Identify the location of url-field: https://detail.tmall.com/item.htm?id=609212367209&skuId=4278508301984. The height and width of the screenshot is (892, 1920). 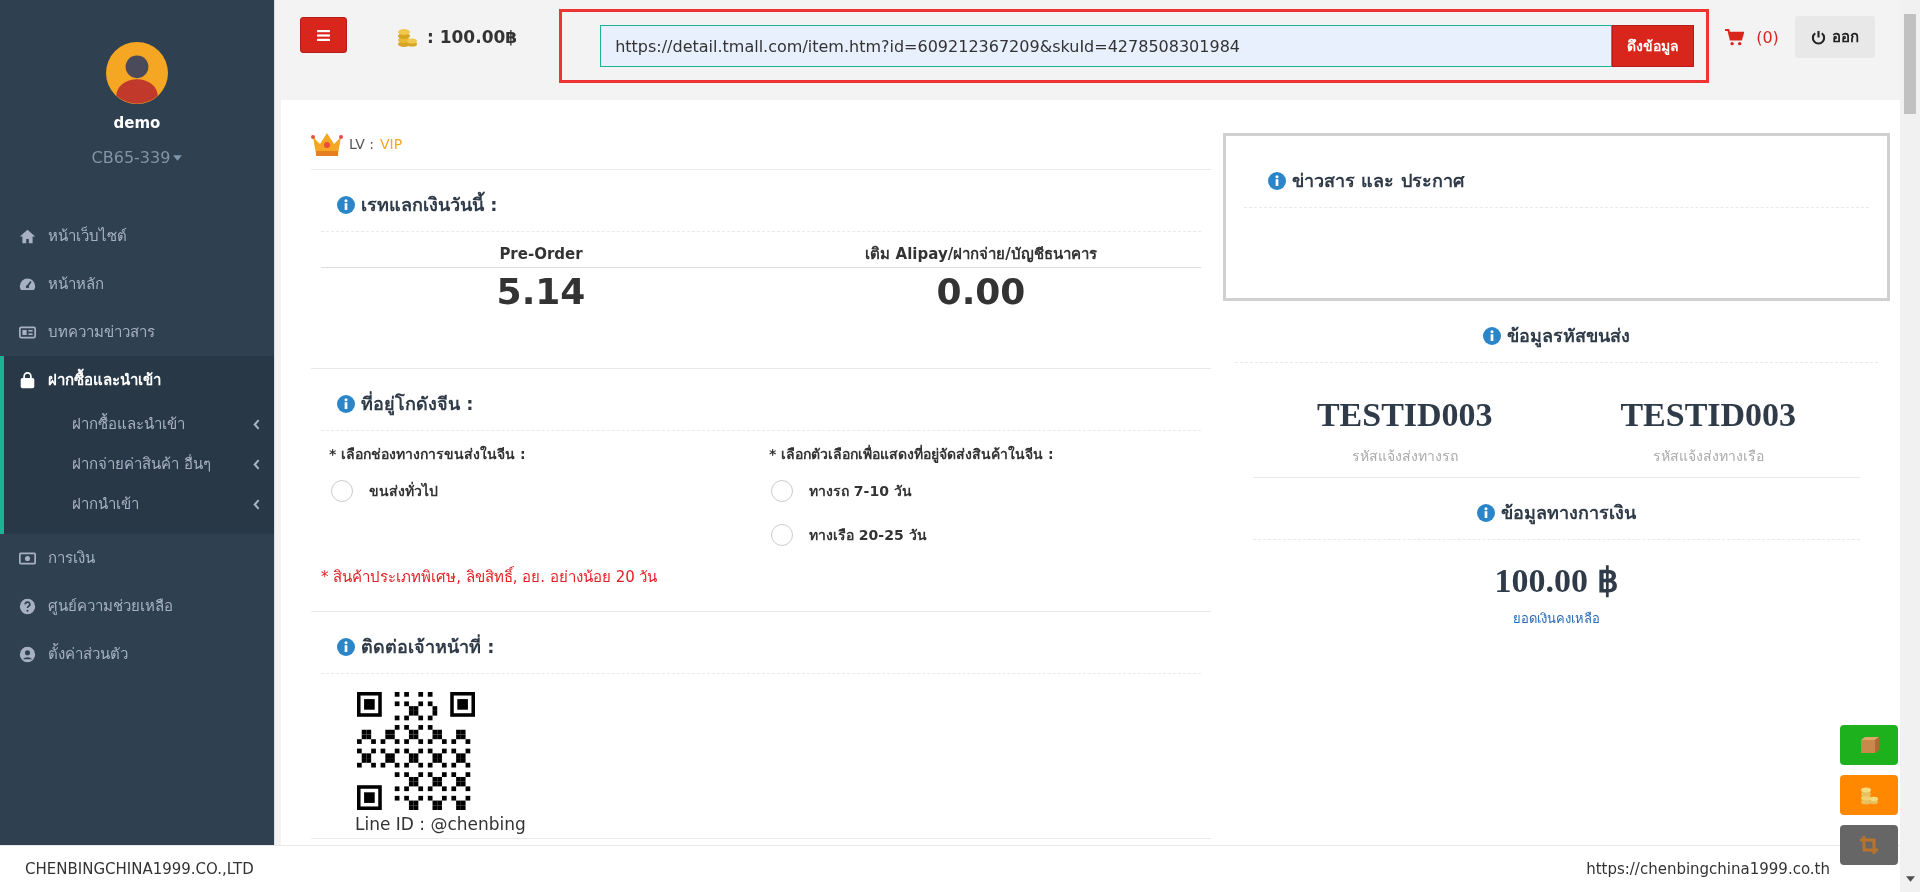
(1106, 46).